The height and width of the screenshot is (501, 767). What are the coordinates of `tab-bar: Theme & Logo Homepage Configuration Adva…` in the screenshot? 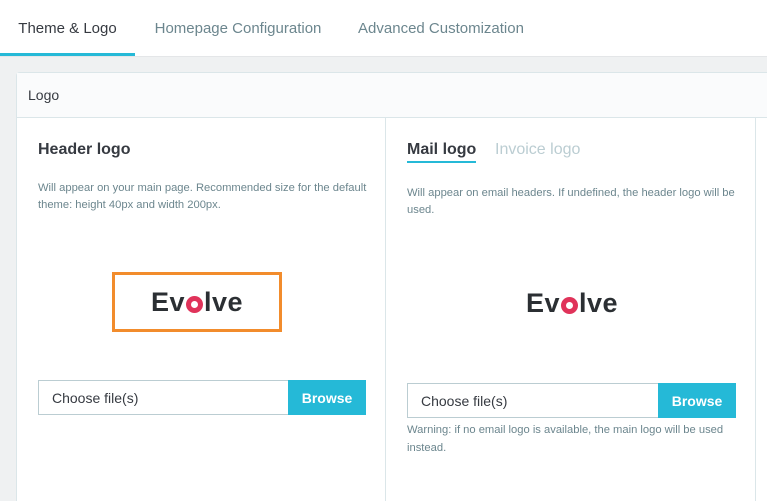 It's located at (383, 28).